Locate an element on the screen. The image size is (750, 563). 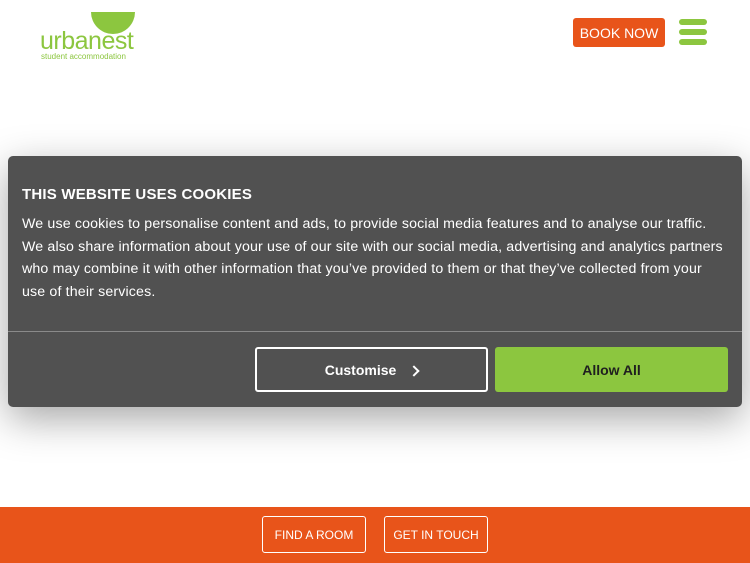
allow-all-button: Allow All is located at coordinates (611, 369).